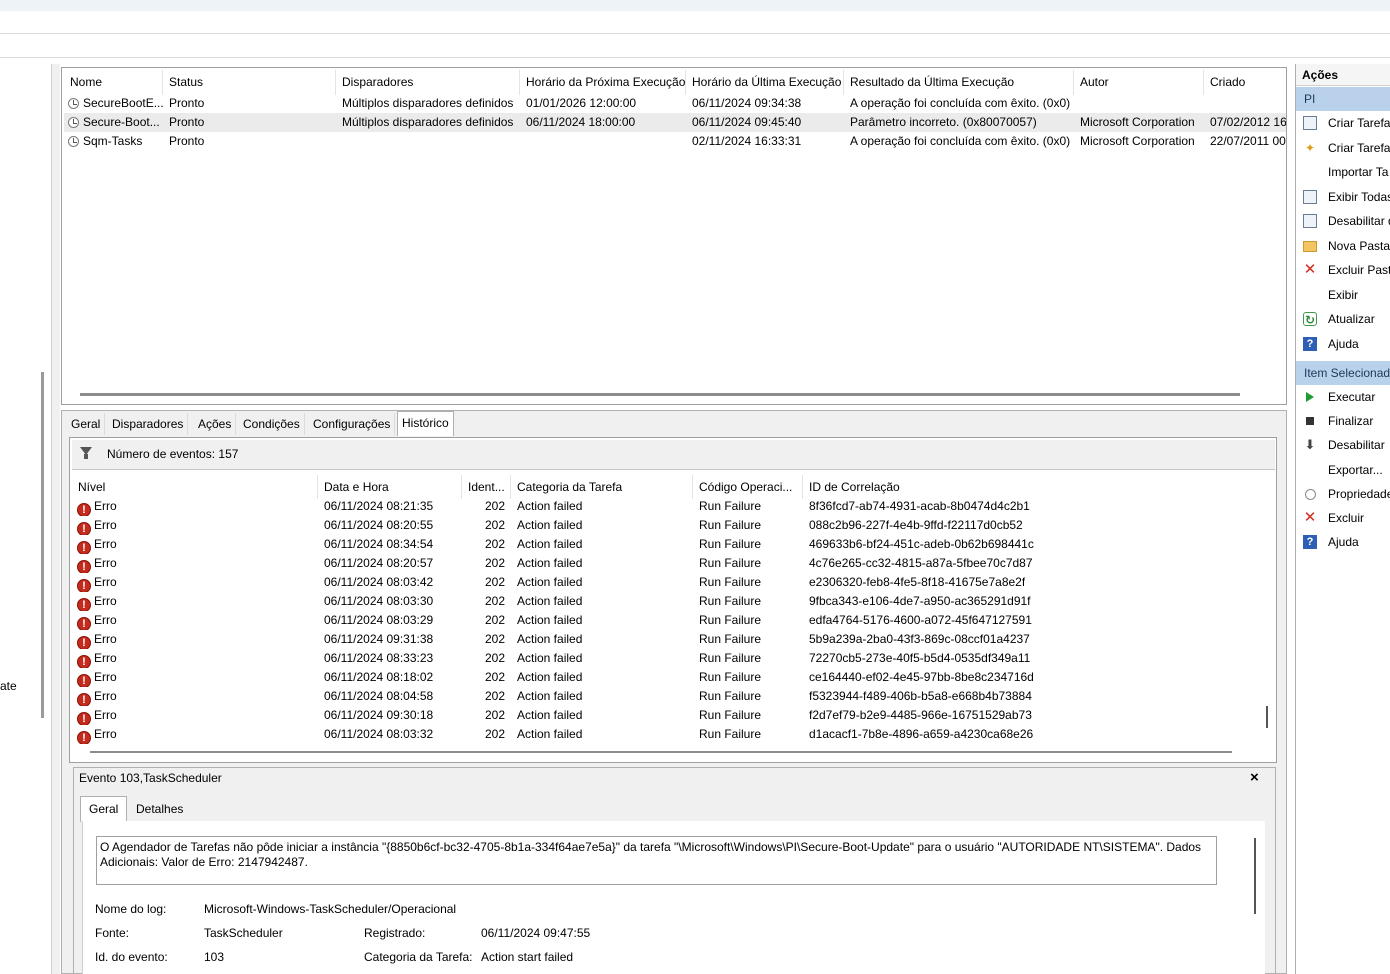  What do you see at coordinates (352, 424) in the screenshot?
I see `tab-settings: Configurações` at bounding box center [352, 424].